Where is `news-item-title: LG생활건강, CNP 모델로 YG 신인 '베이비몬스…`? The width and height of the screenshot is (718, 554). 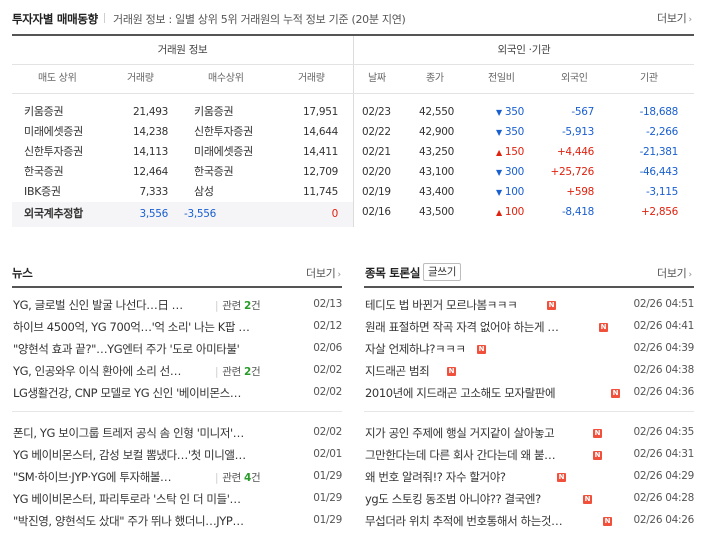
news-item-title: LG생활건강, CNP 모델로 YG 신인 '베이비몬스… is located at coordinates (147, 393).